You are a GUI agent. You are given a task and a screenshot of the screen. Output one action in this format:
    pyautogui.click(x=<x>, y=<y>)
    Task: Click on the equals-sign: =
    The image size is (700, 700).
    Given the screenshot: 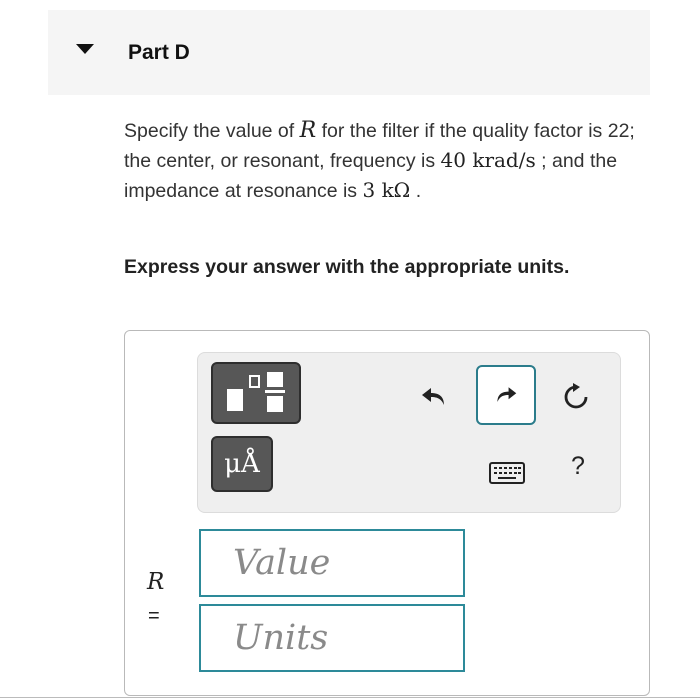 What is the action you would take?
    pyautogui.click(x=154, y=616)
    